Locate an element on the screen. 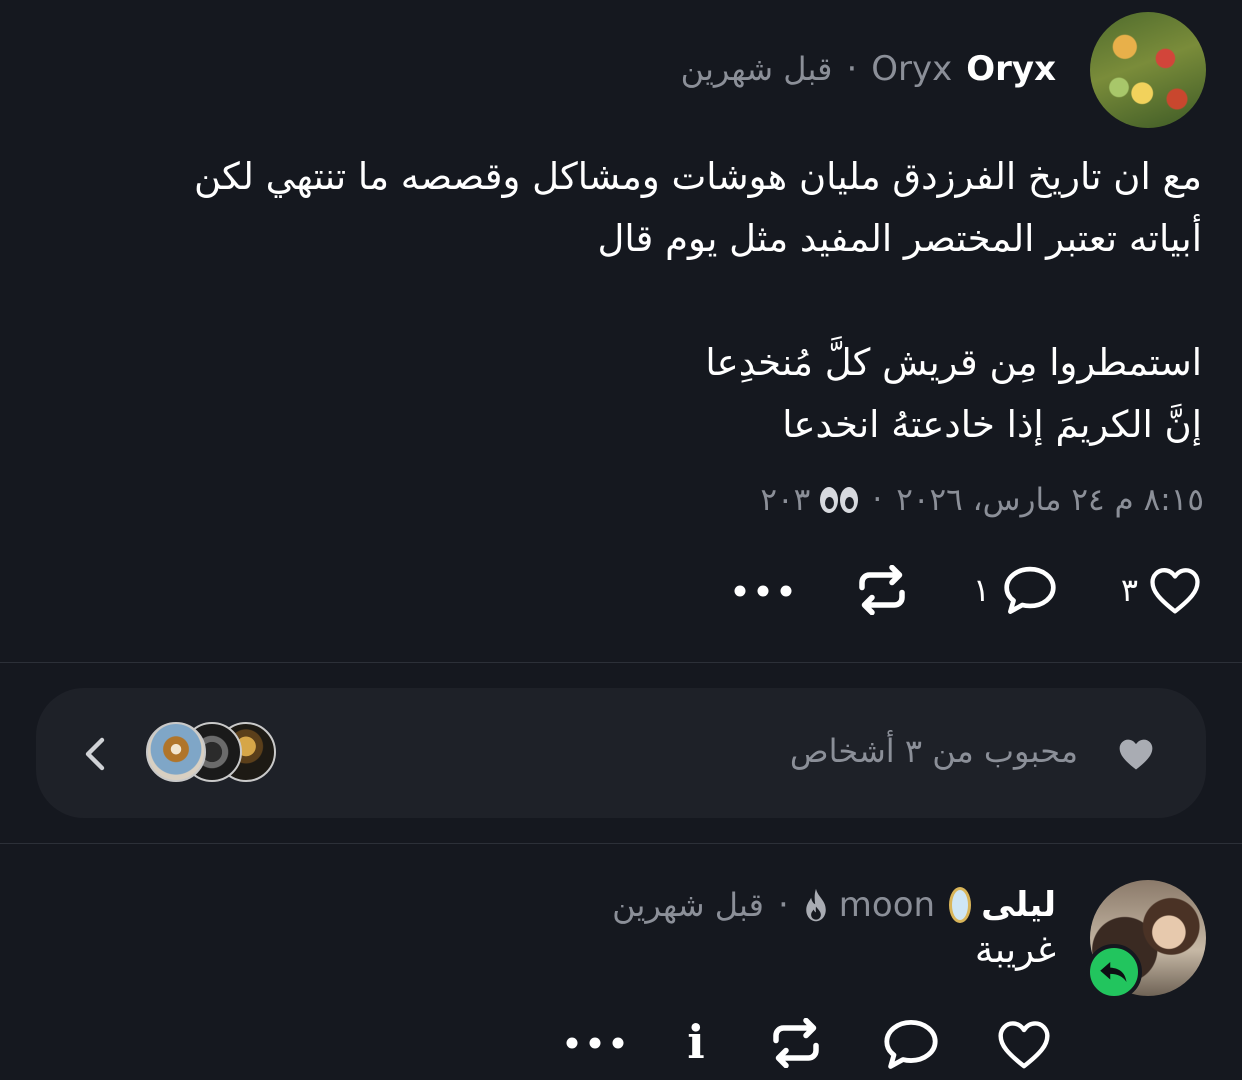 The image size is (1242, 1080). heart-icon is located at coordinates (1175, 591).